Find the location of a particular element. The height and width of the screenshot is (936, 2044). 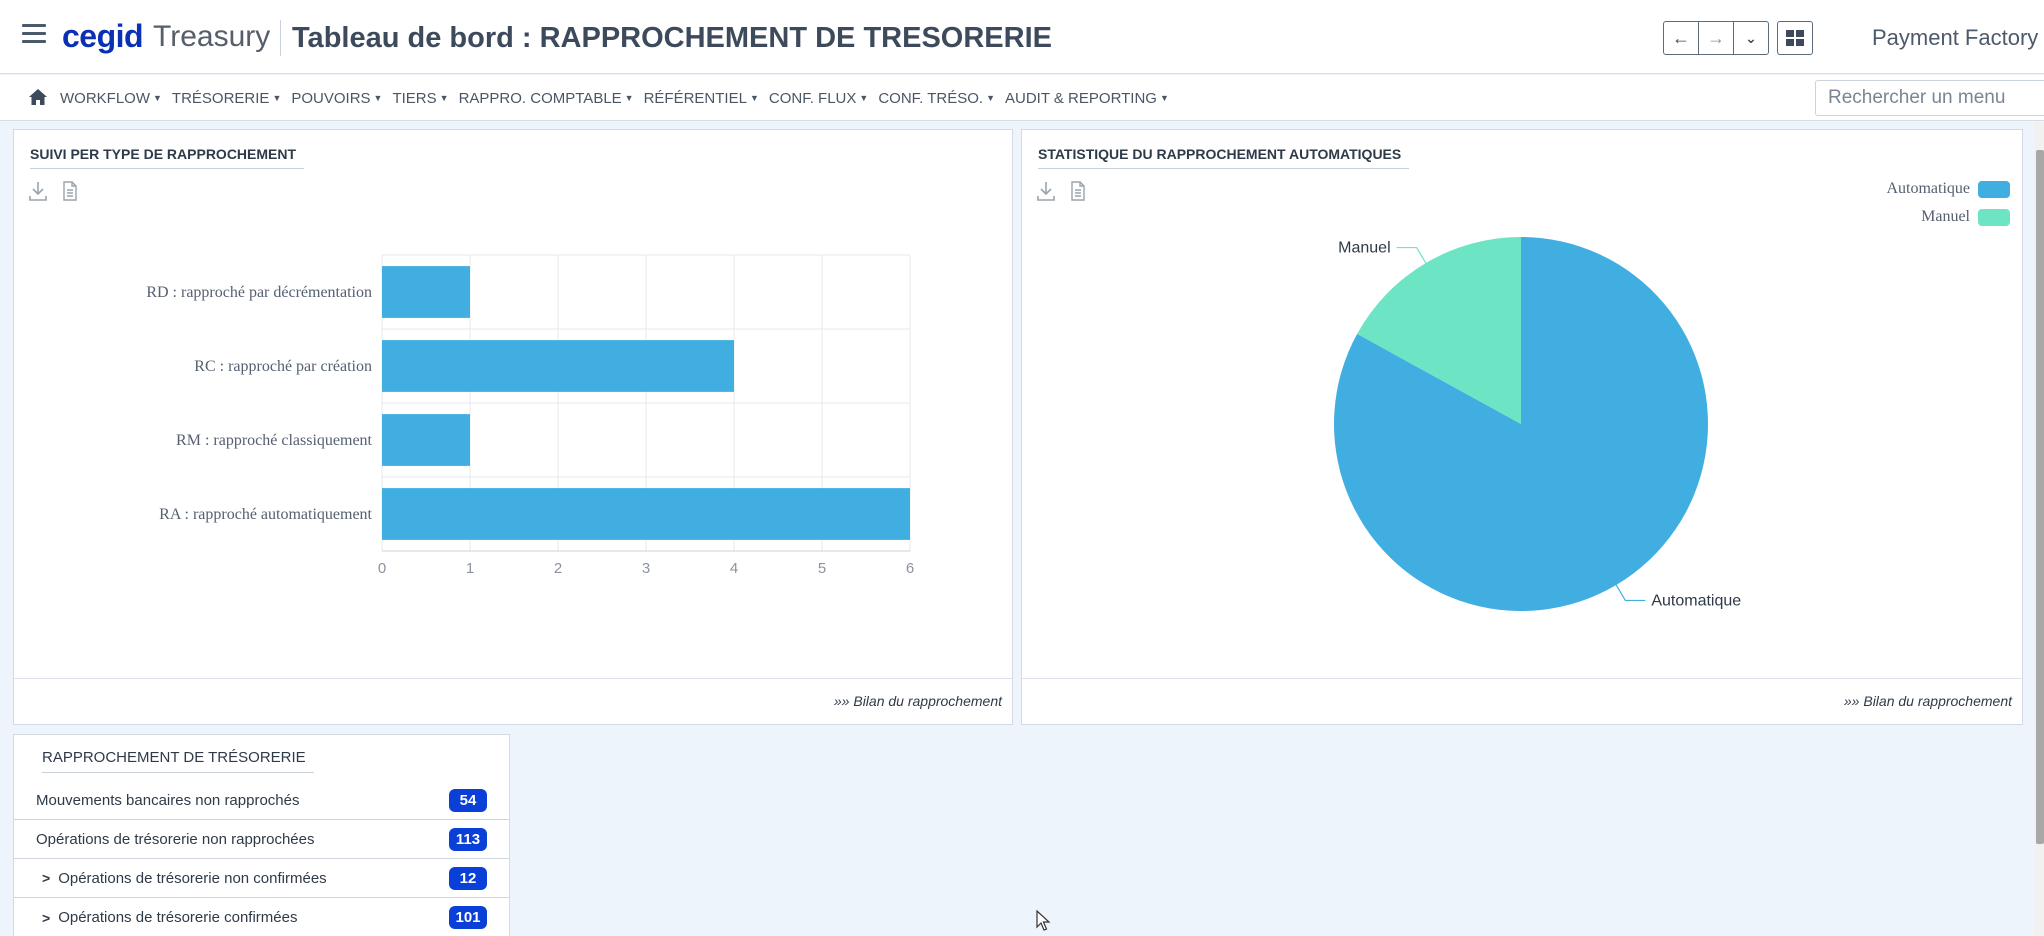

menu-item-pouvoirs: POUVOIRS ▼ is located at coordinates (336, 98).